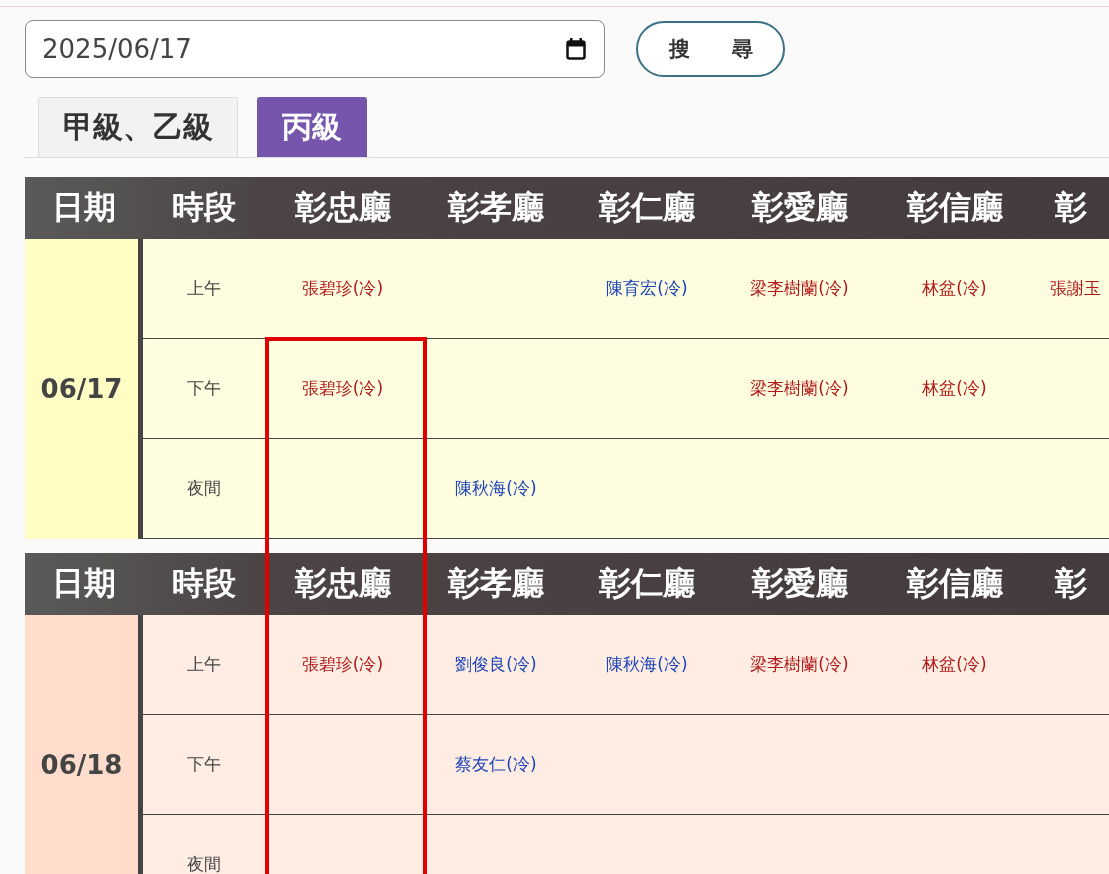 The width and height of the screenshot is (1109, 874). I want to click on staff-name: 陳育宏(冷), so click(647, 288).